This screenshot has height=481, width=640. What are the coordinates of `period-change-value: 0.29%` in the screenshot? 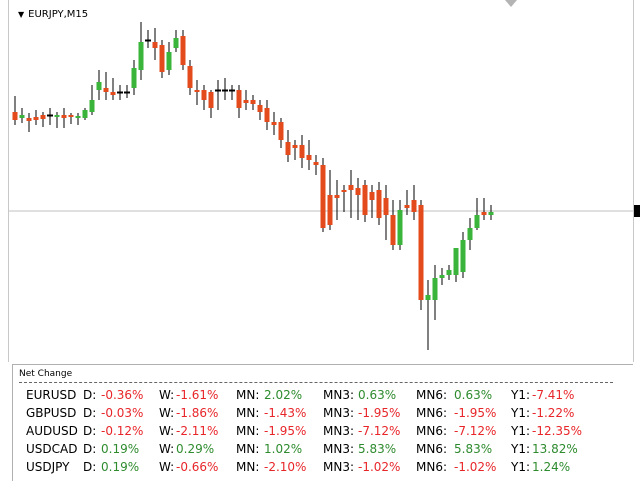 It's located at (195, 449).